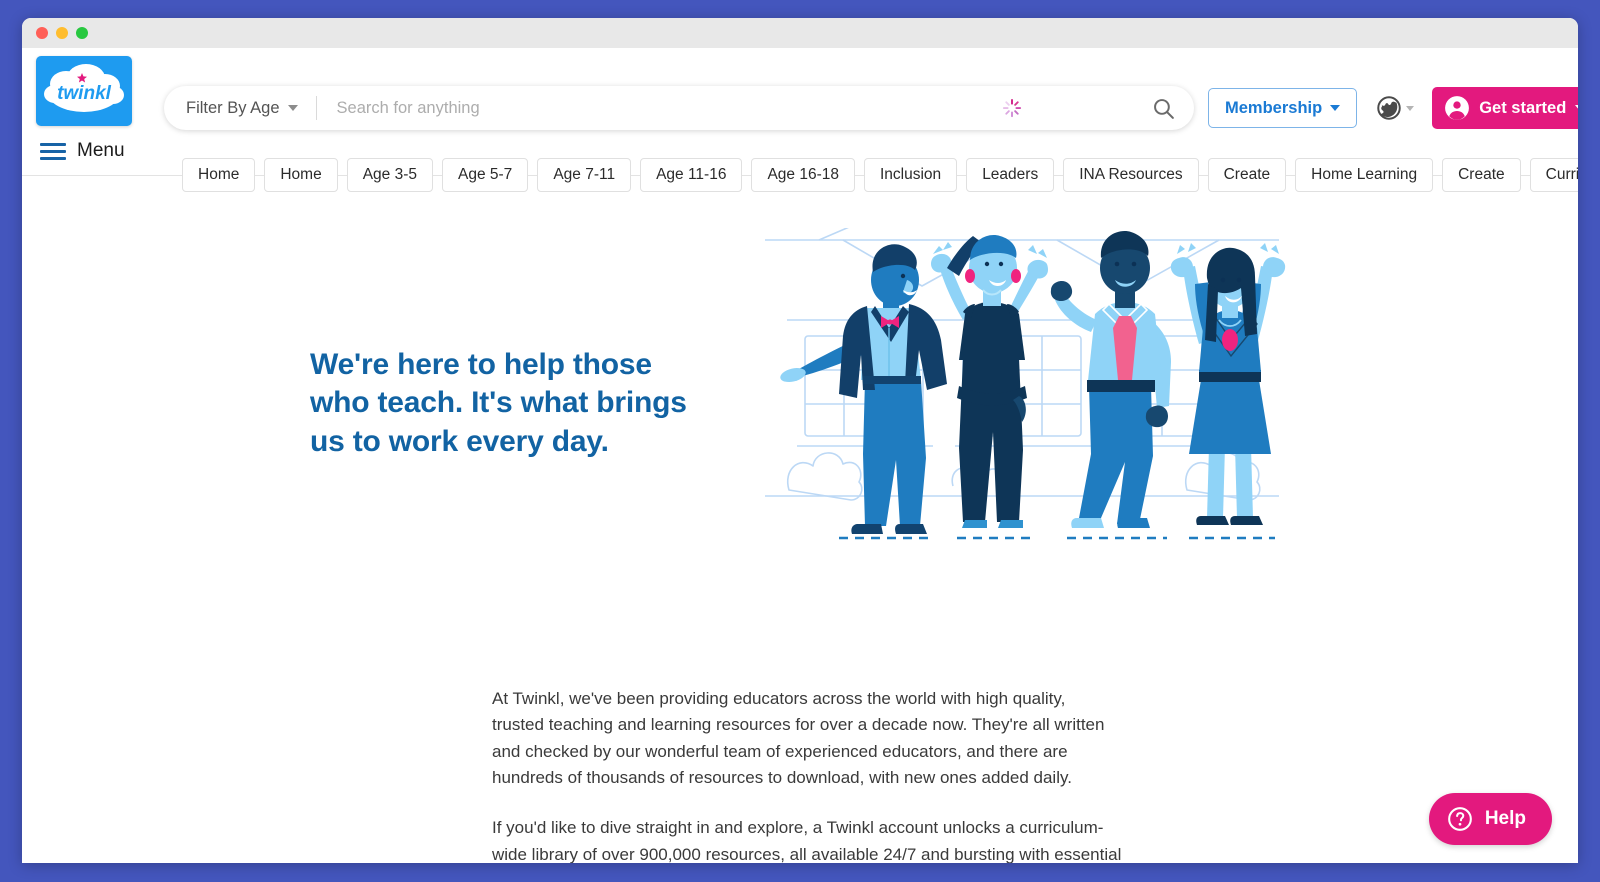 The image size is (1600, 882). What do you see at coordinates (101, 150) in the screenshot?
I see `menu-label: Menu` at bounding box center [101, 150].